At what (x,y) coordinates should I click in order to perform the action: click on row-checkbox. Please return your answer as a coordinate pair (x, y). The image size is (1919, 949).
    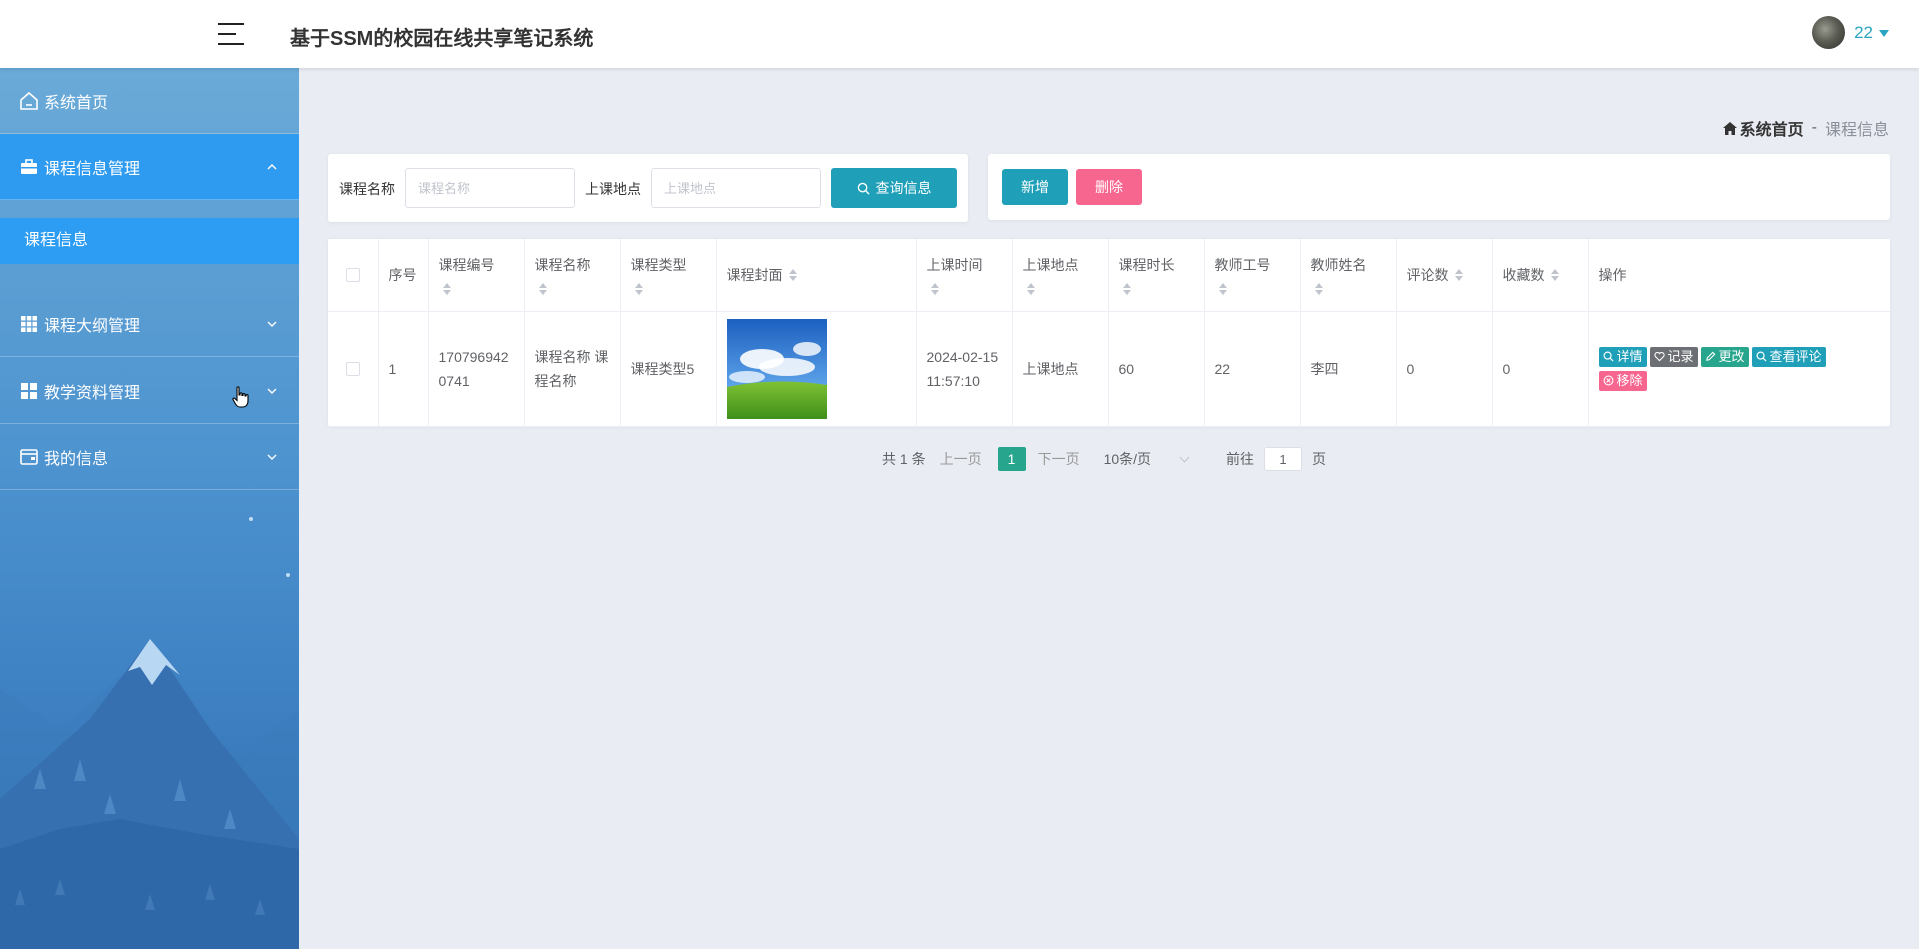
    Looking at the image, I should click on (352, 368).